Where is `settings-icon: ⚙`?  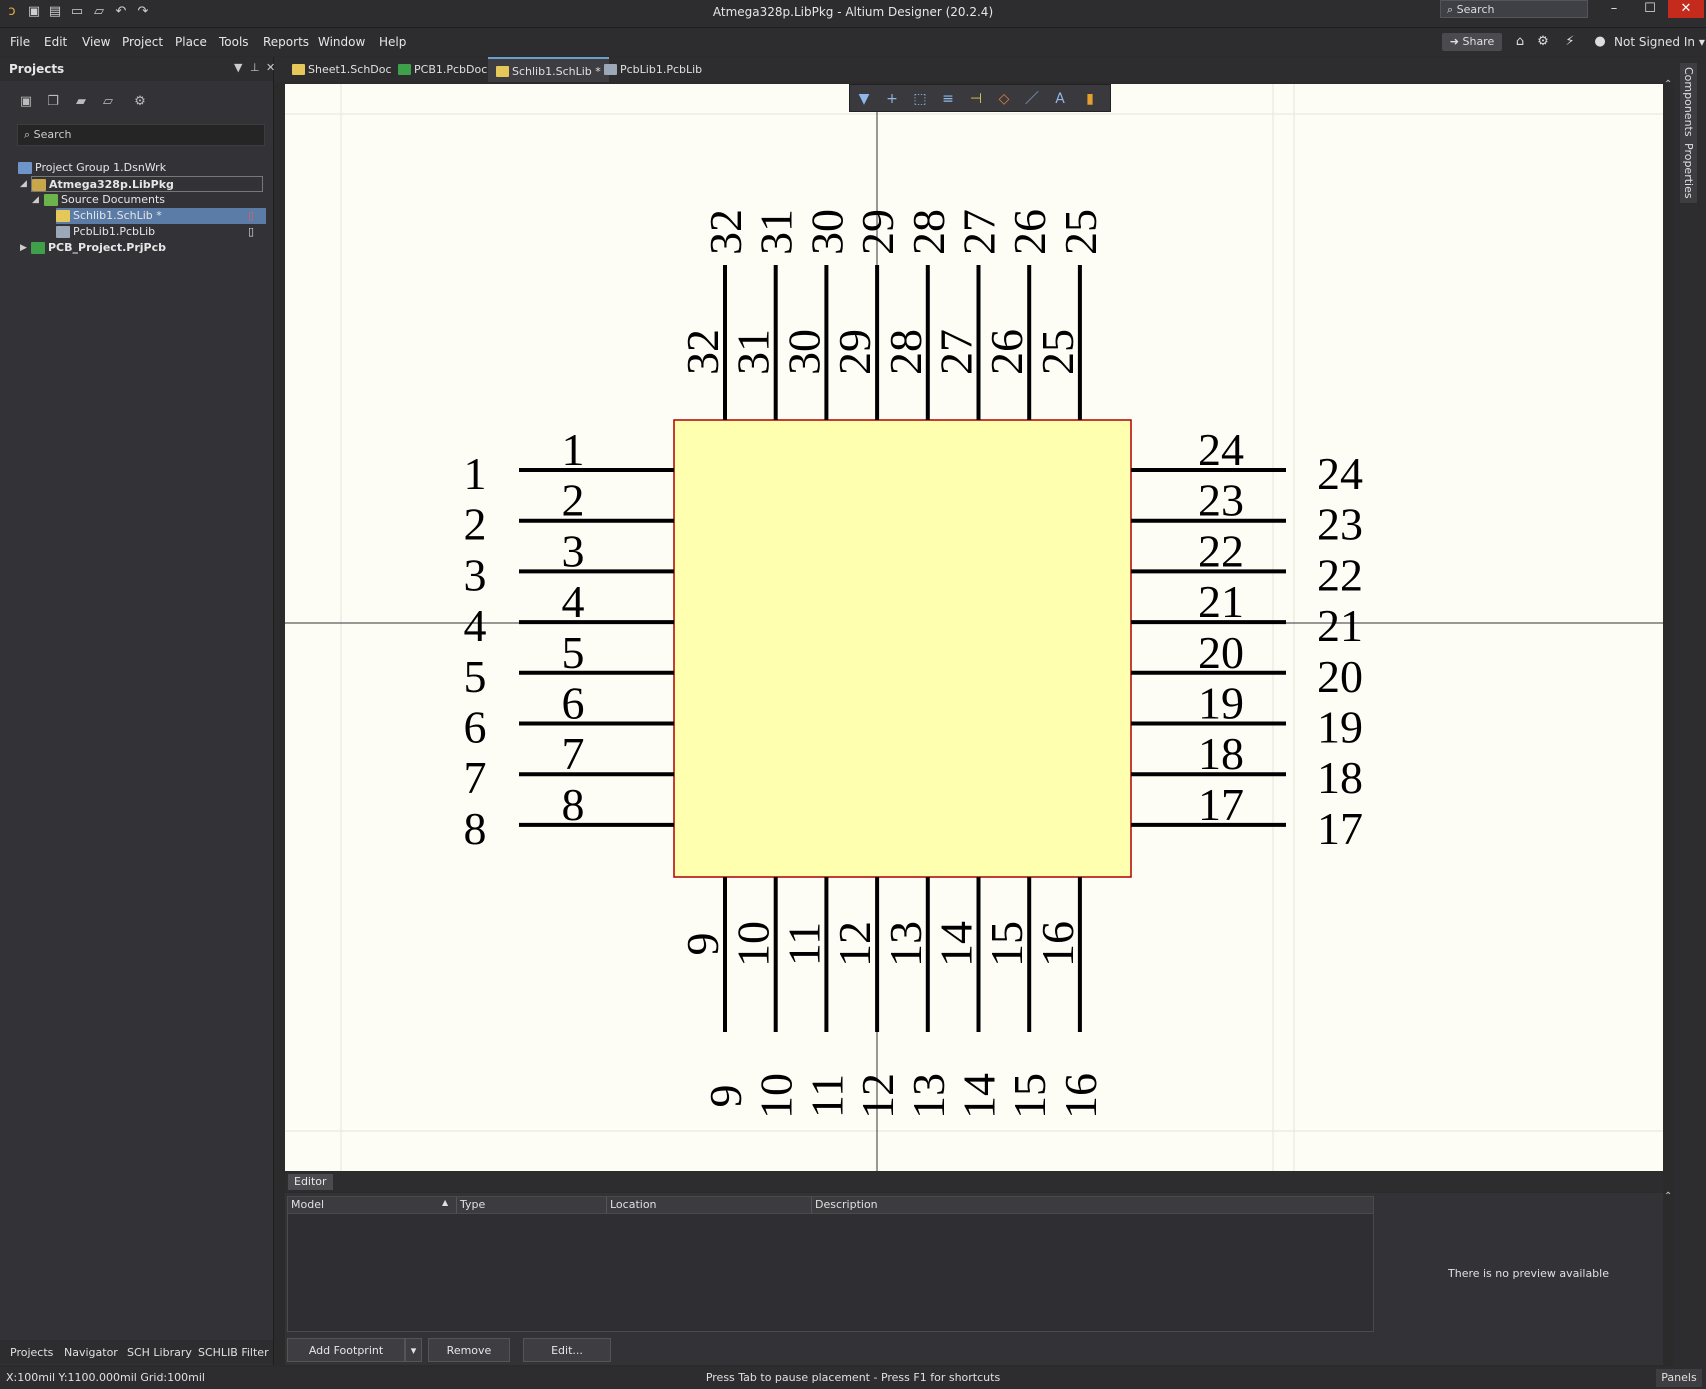
settings-icon: ⚙ is located at coordinates (140, 102).